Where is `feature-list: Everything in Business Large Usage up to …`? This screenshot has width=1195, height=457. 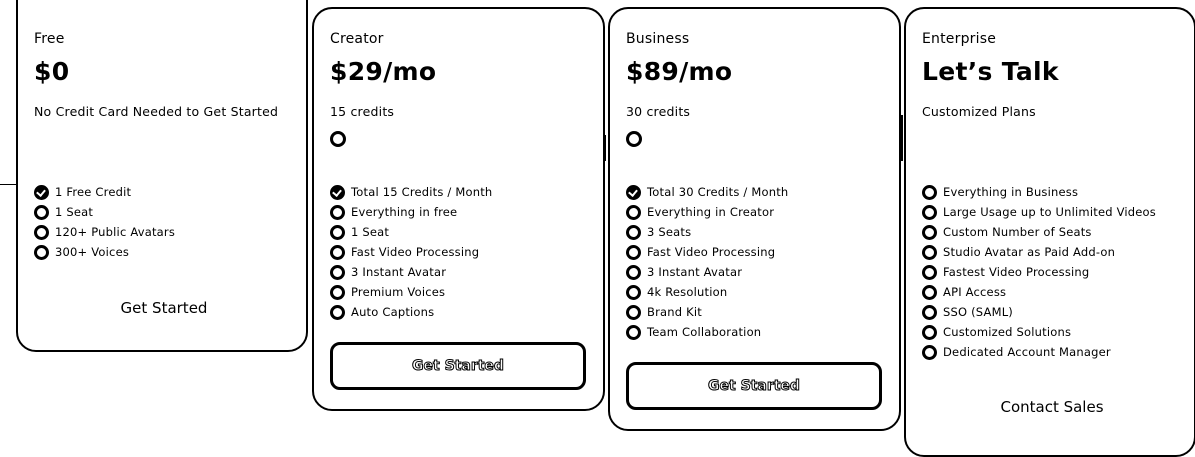 feature-list: Everything in Business Large Usage up to … is located at coordinates (1039, 272).